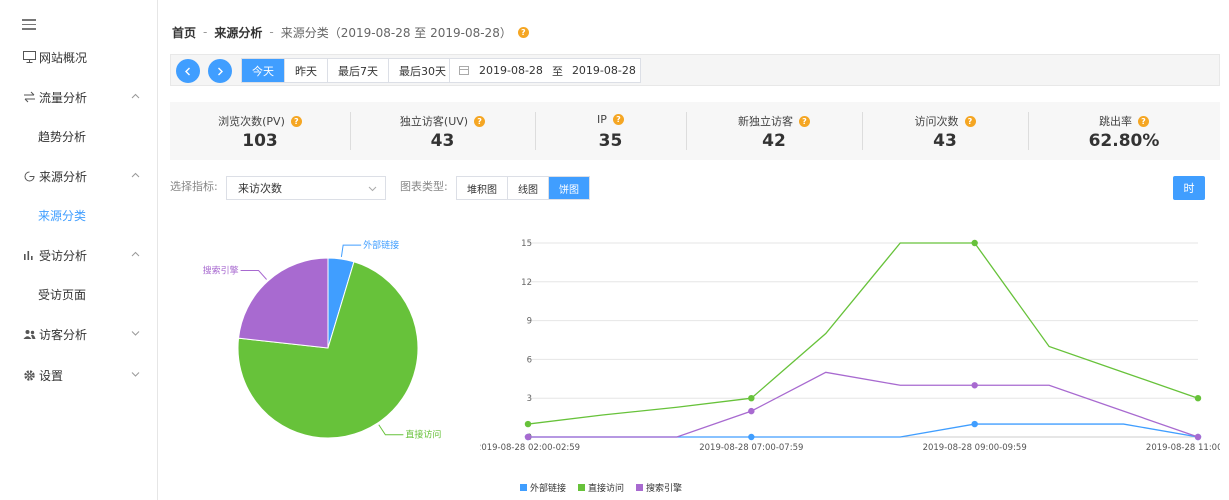 This screenshot has height=500, width=1229. What do you see at coordinates (975, 448) in the screenshot?
I see `x-tick-label: 2019-08-28 09:00-09:59` at bounding box center [975, 448].